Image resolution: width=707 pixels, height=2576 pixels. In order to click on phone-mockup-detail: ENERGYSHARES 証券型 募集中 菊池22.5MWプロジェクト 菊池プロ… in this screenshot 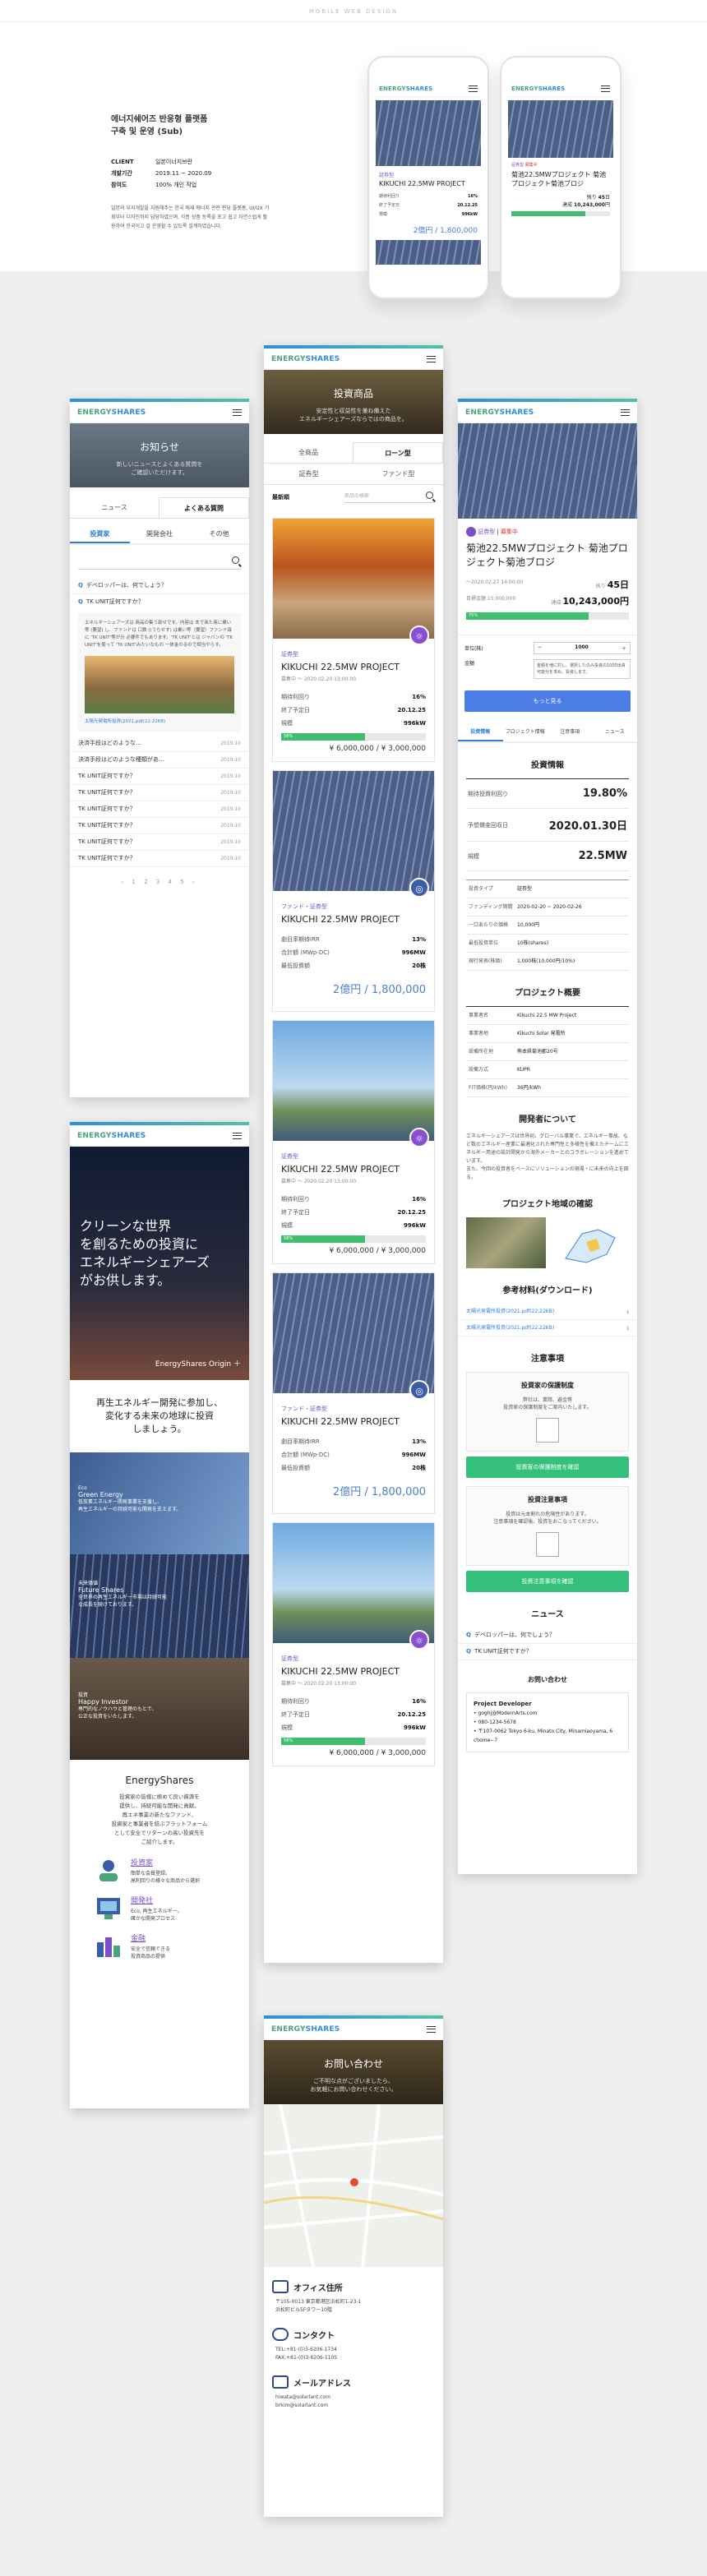, I will do `click(561, 177)`.